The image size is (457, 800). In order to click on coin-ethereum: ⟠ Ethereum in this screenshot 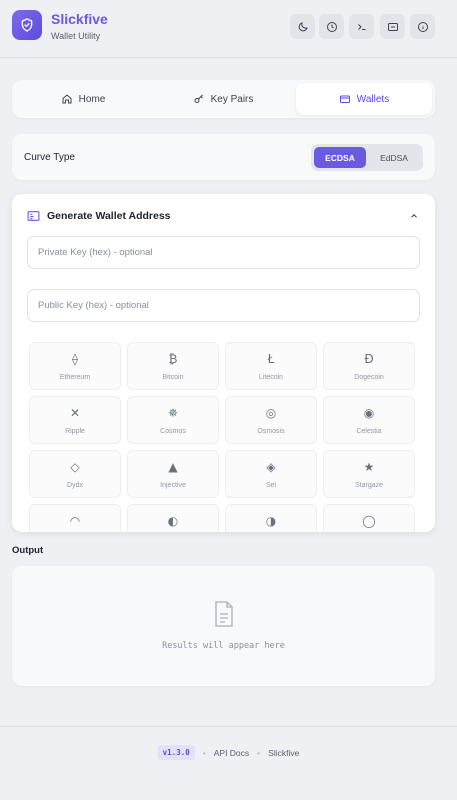, I will do `click(75, 366)`.